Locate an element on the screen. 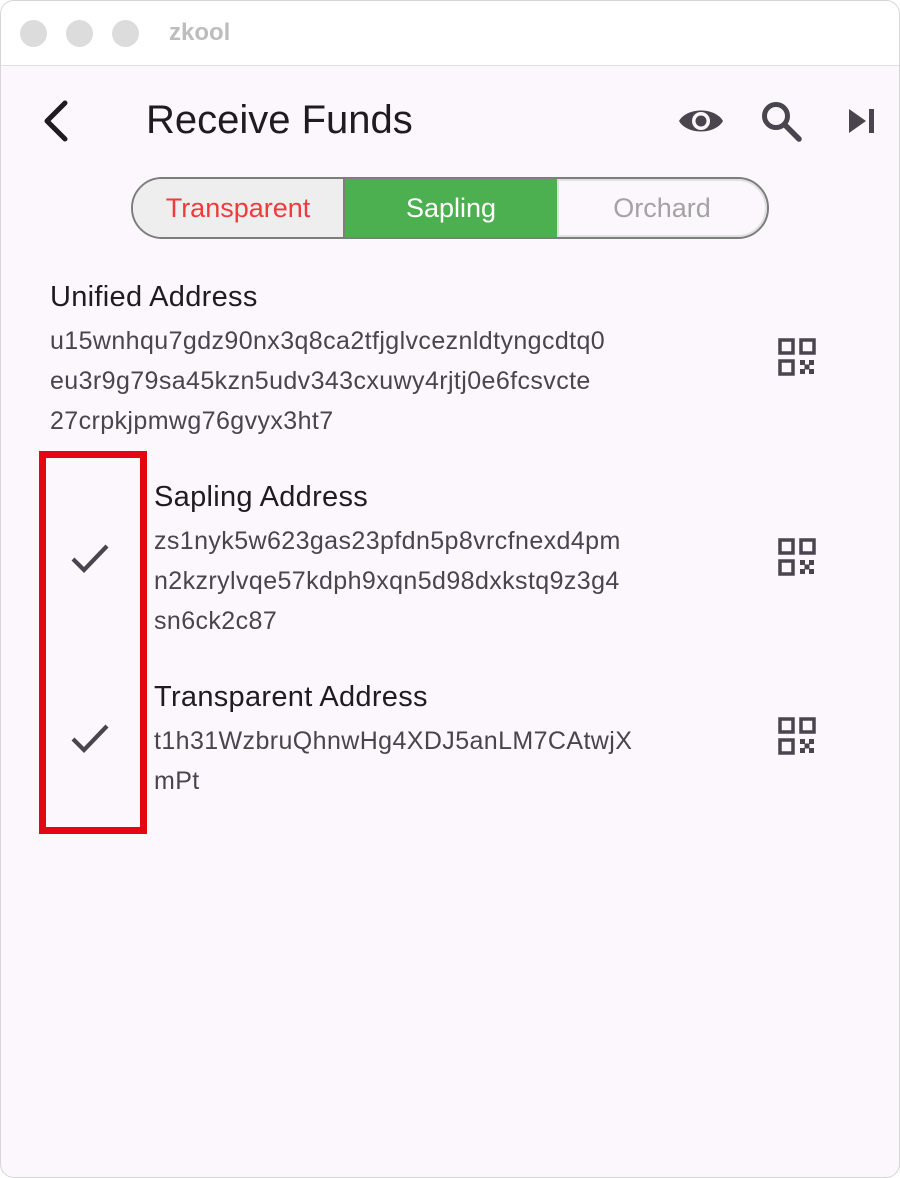 This screenshot has height=1178, width=900. window-title: zkool is located at coordinates (200, 32).